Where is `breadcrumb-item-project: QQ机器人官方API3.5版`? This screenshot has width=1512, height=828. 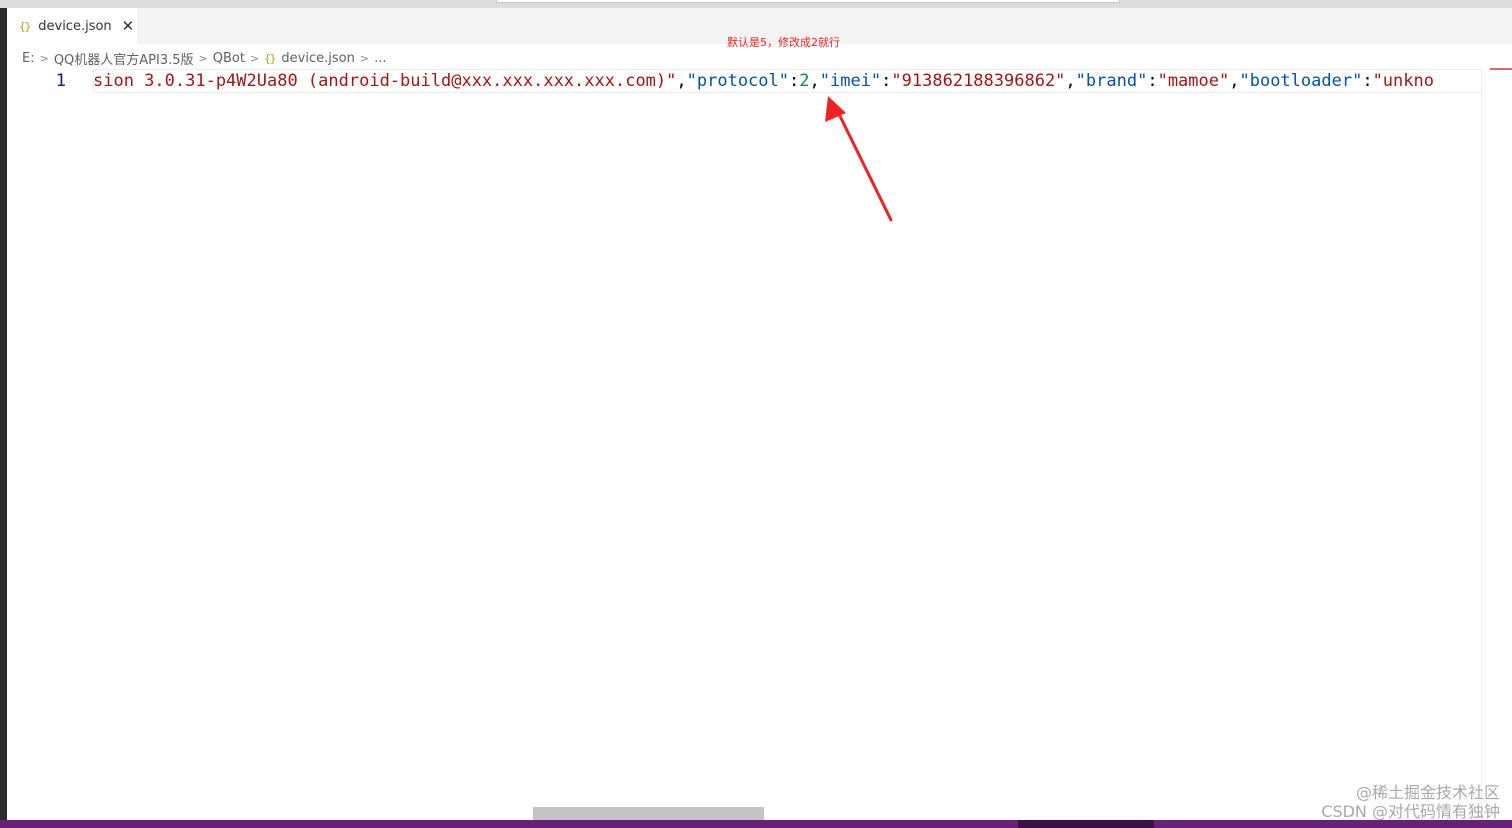 breadcrumb-item-project: QQ机器人官方API3.5版 is located at coordinates (124, 58).